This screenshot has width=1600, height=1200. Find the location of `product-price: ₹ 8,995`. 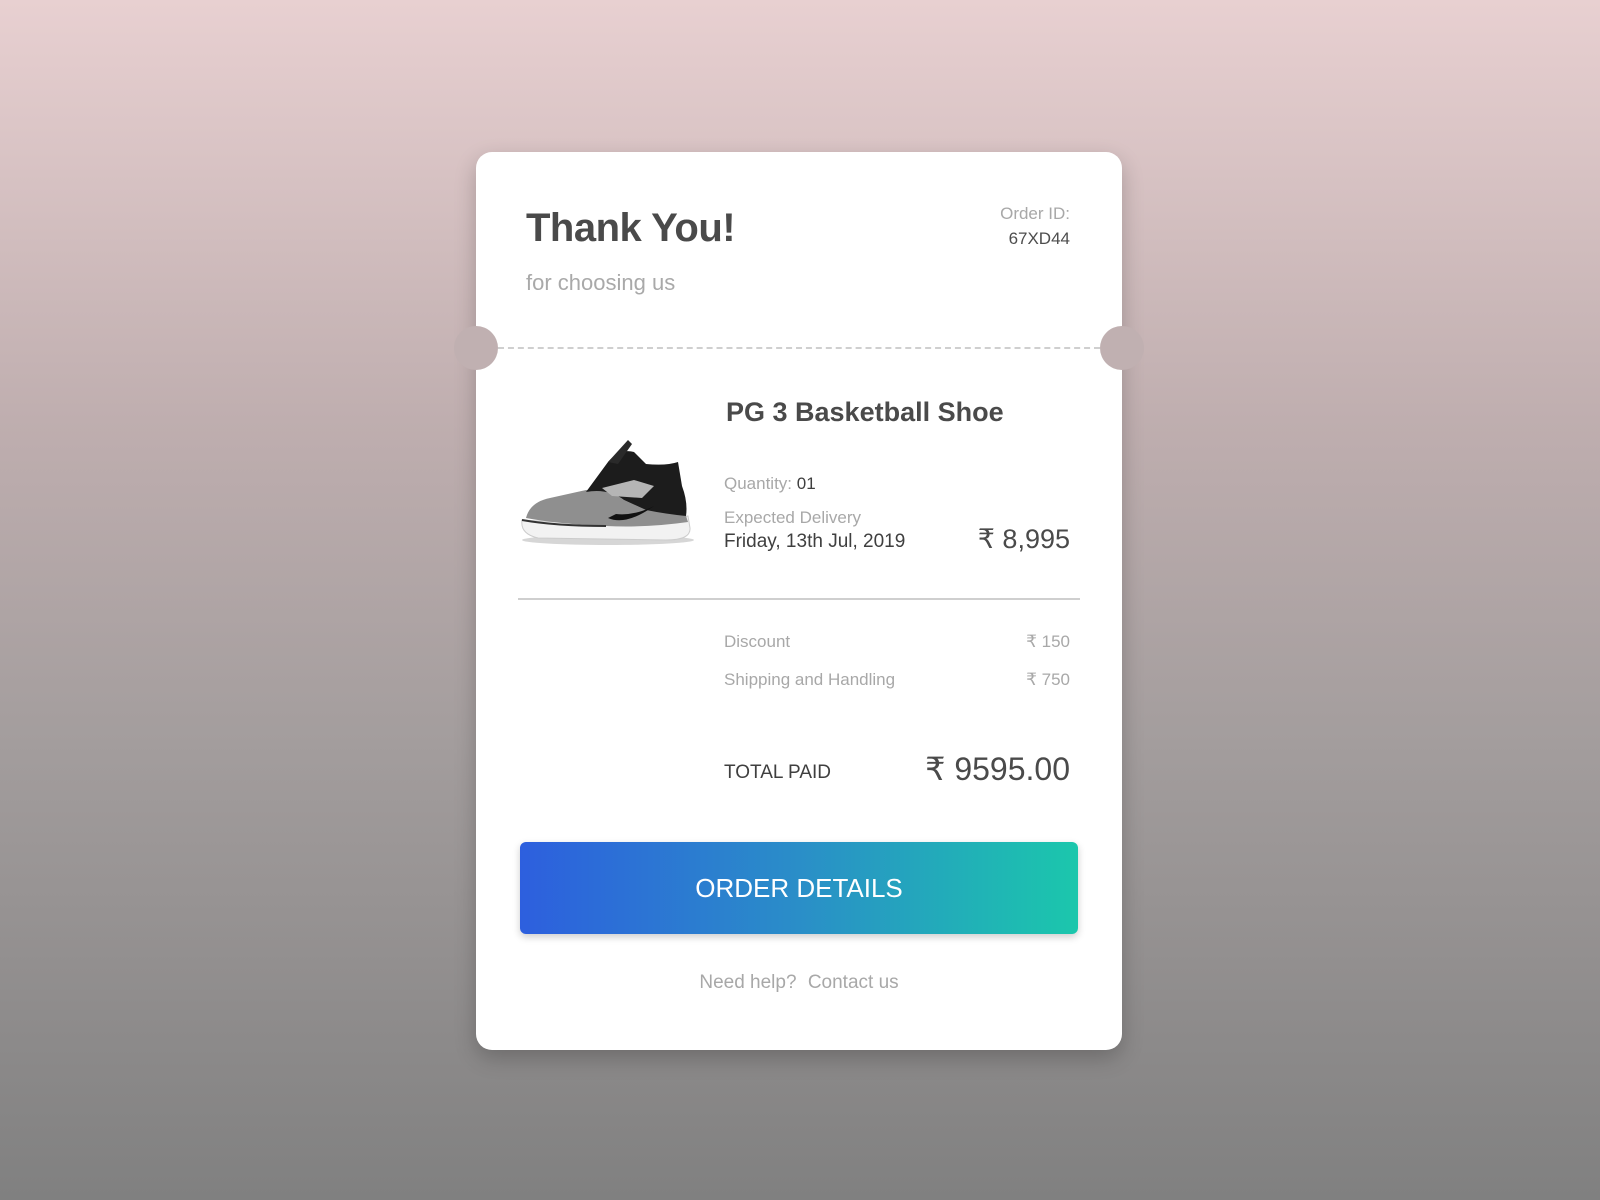

product-price: ₹ 8,995 is located at coordinates (1023, 539).